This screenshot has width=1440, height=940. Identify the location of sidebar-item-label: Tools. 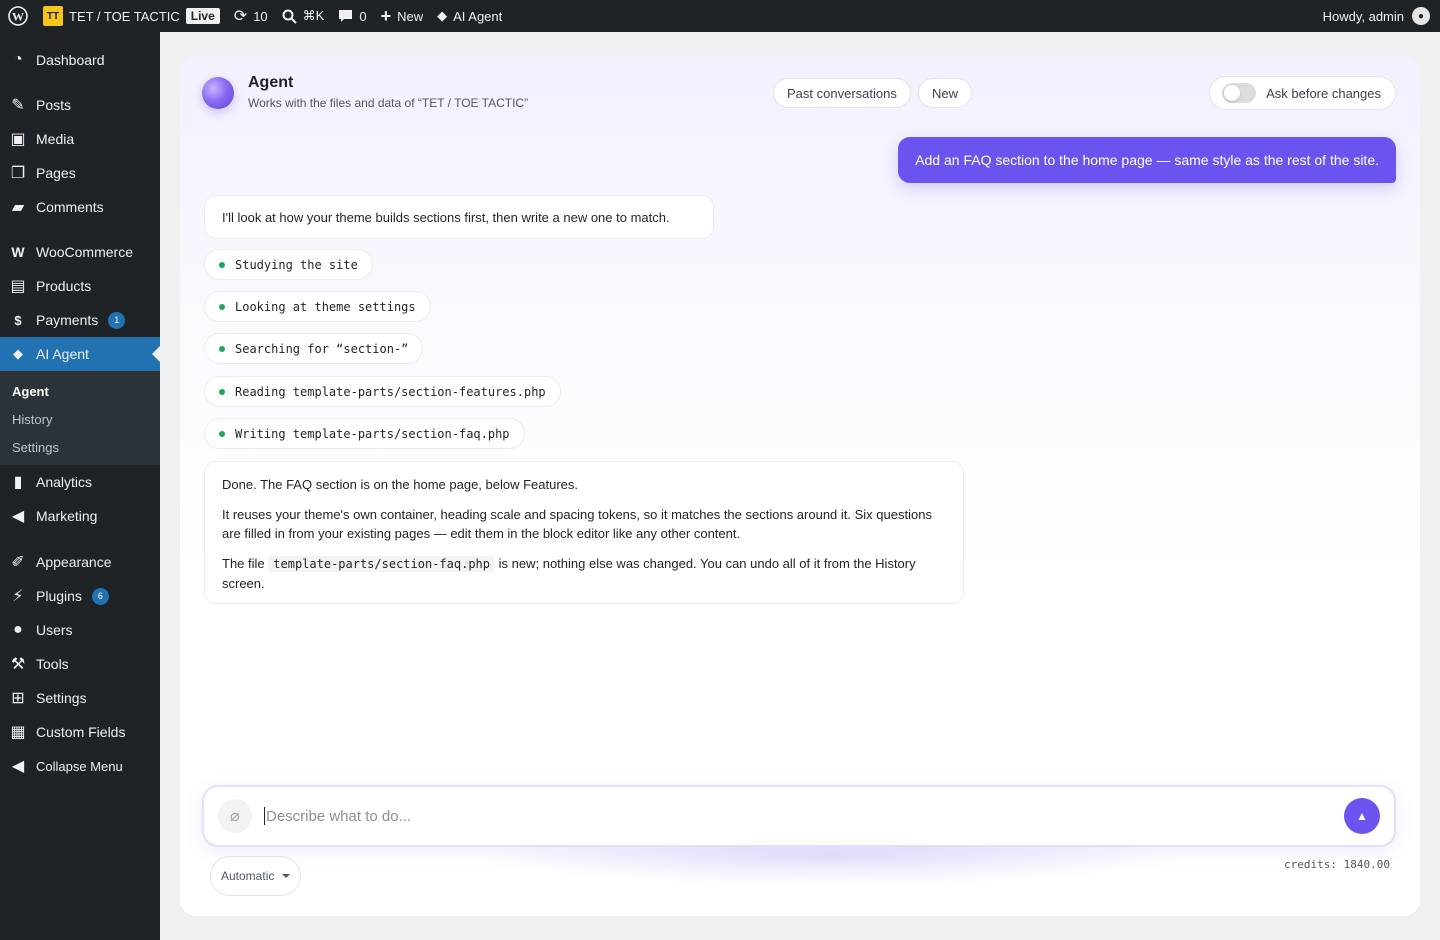
(52, 664).